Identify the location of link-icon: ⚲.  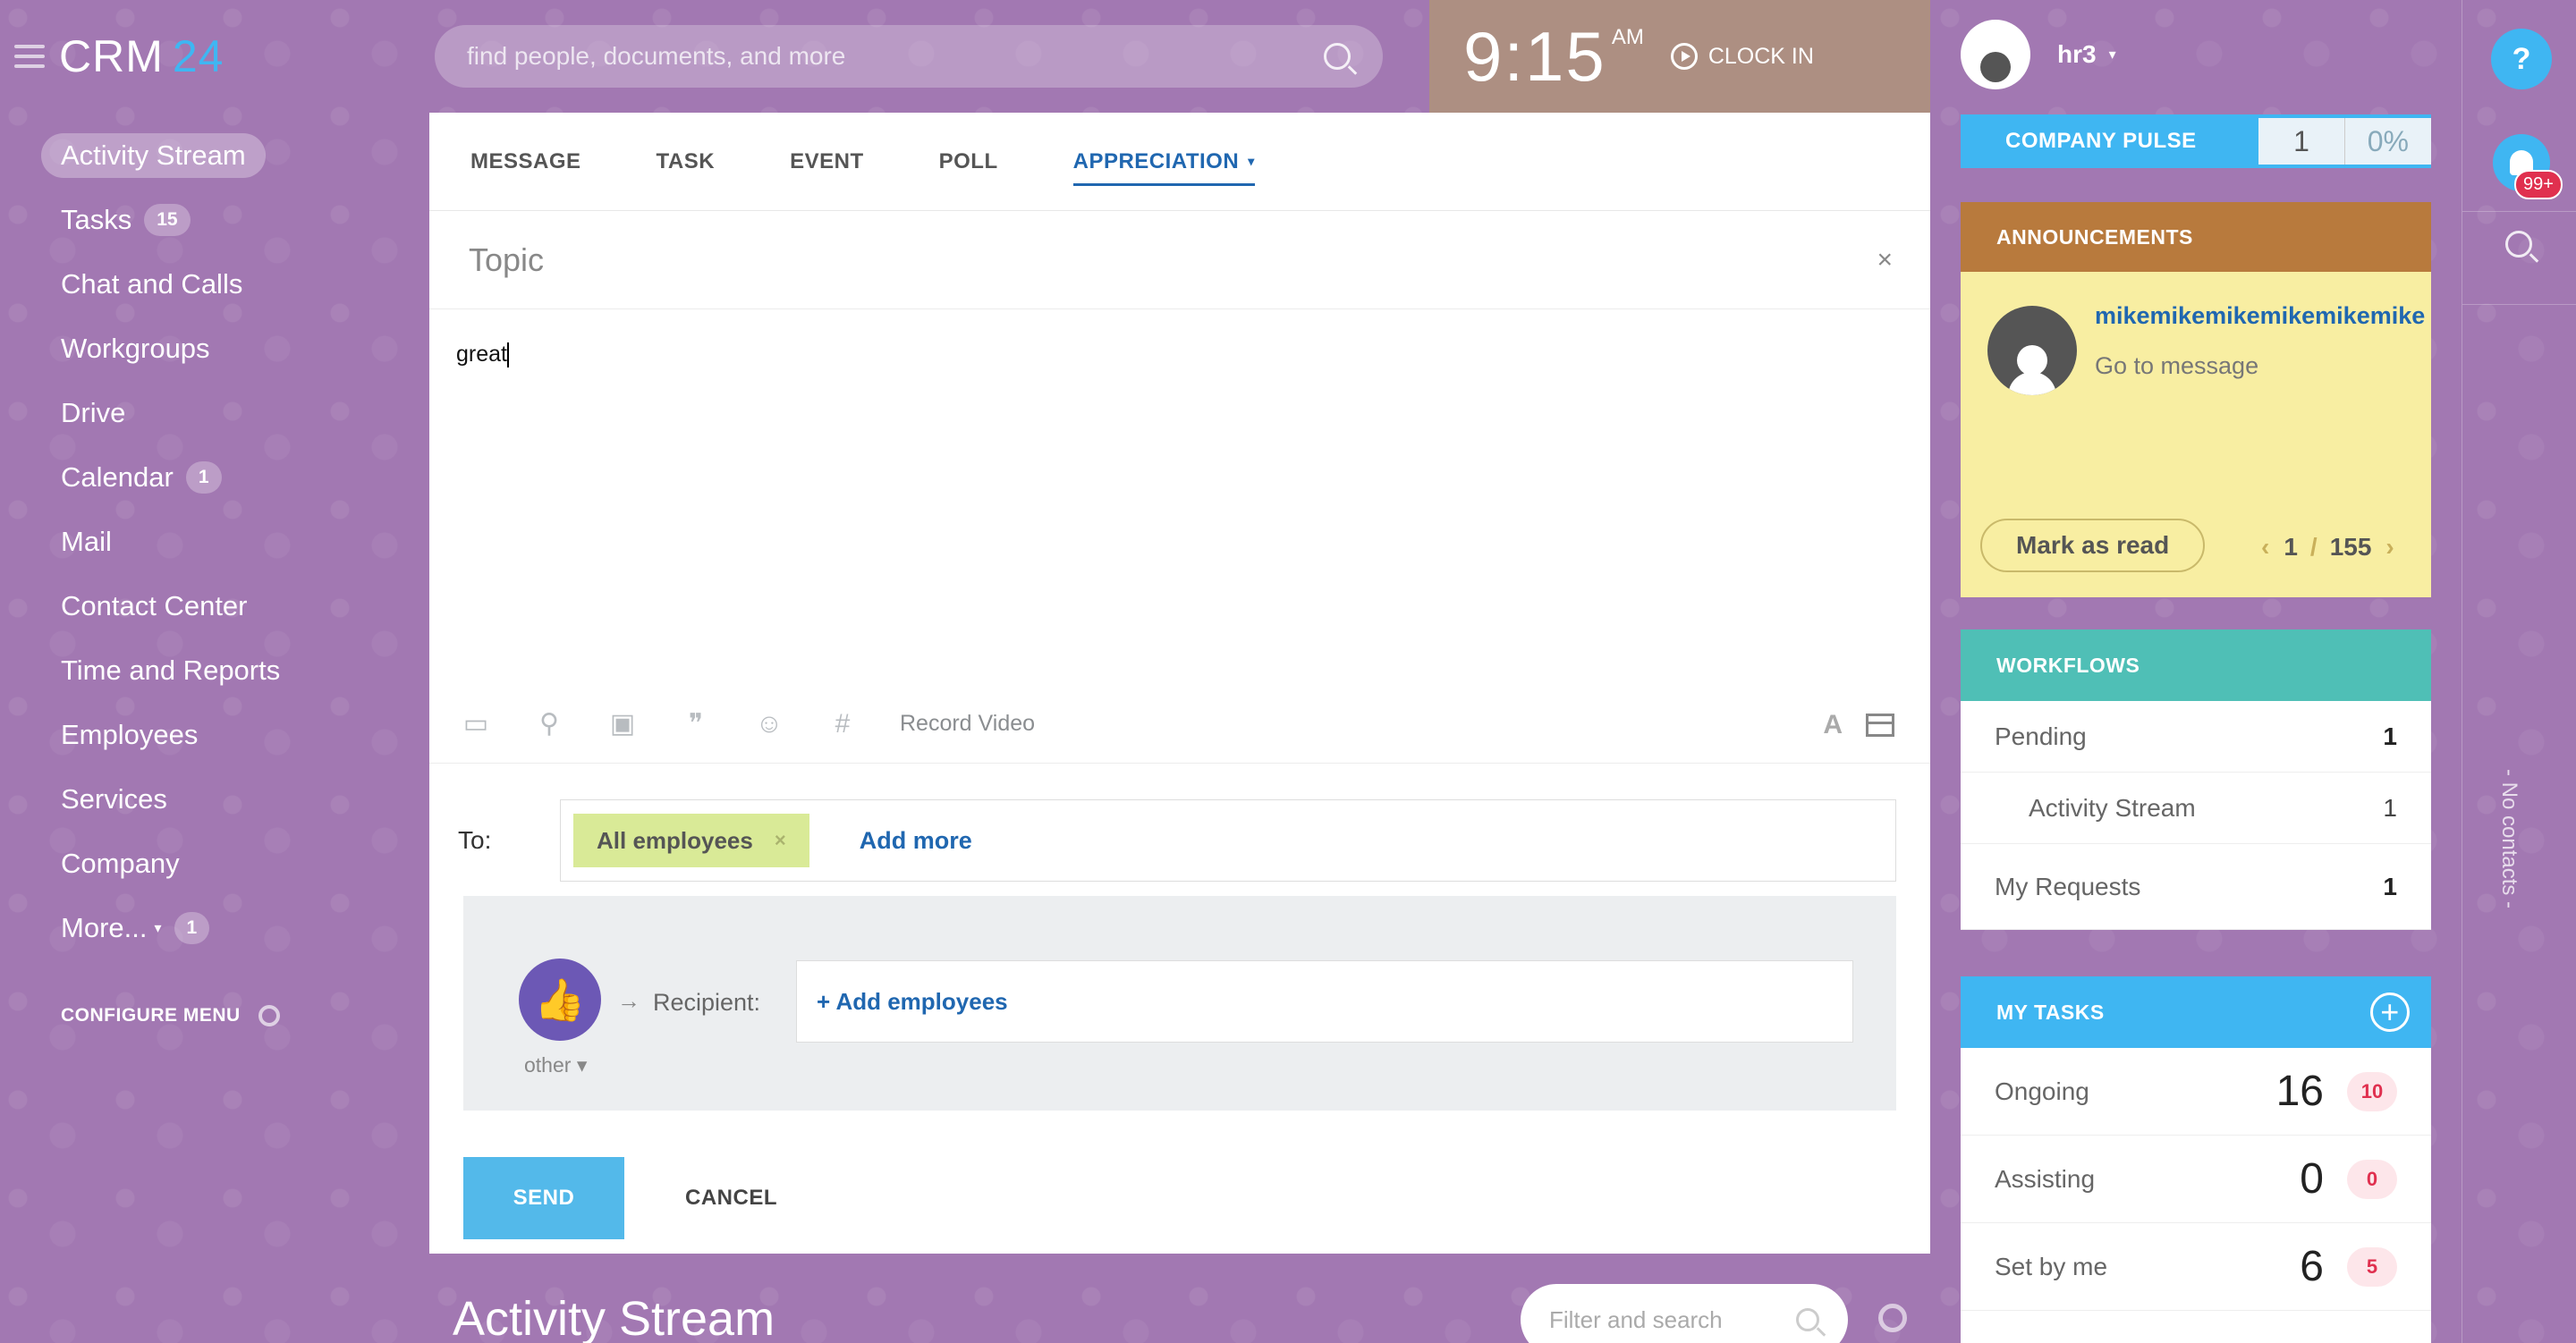
(549, 724).